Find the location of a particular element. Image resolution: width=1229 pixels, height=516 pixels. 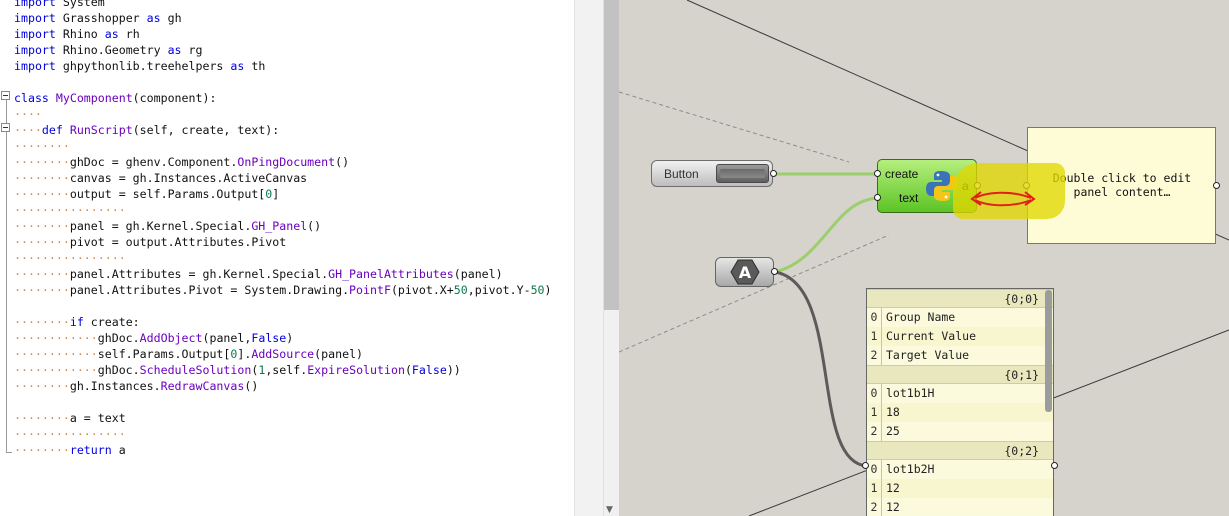

code-line: ········a = text is located at coordinates (70, 418).